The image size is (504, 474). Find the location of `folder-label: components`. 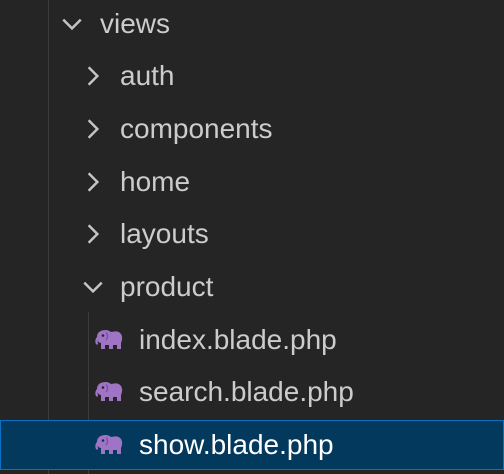

folder-label: components is located at coordinates (196, 128).